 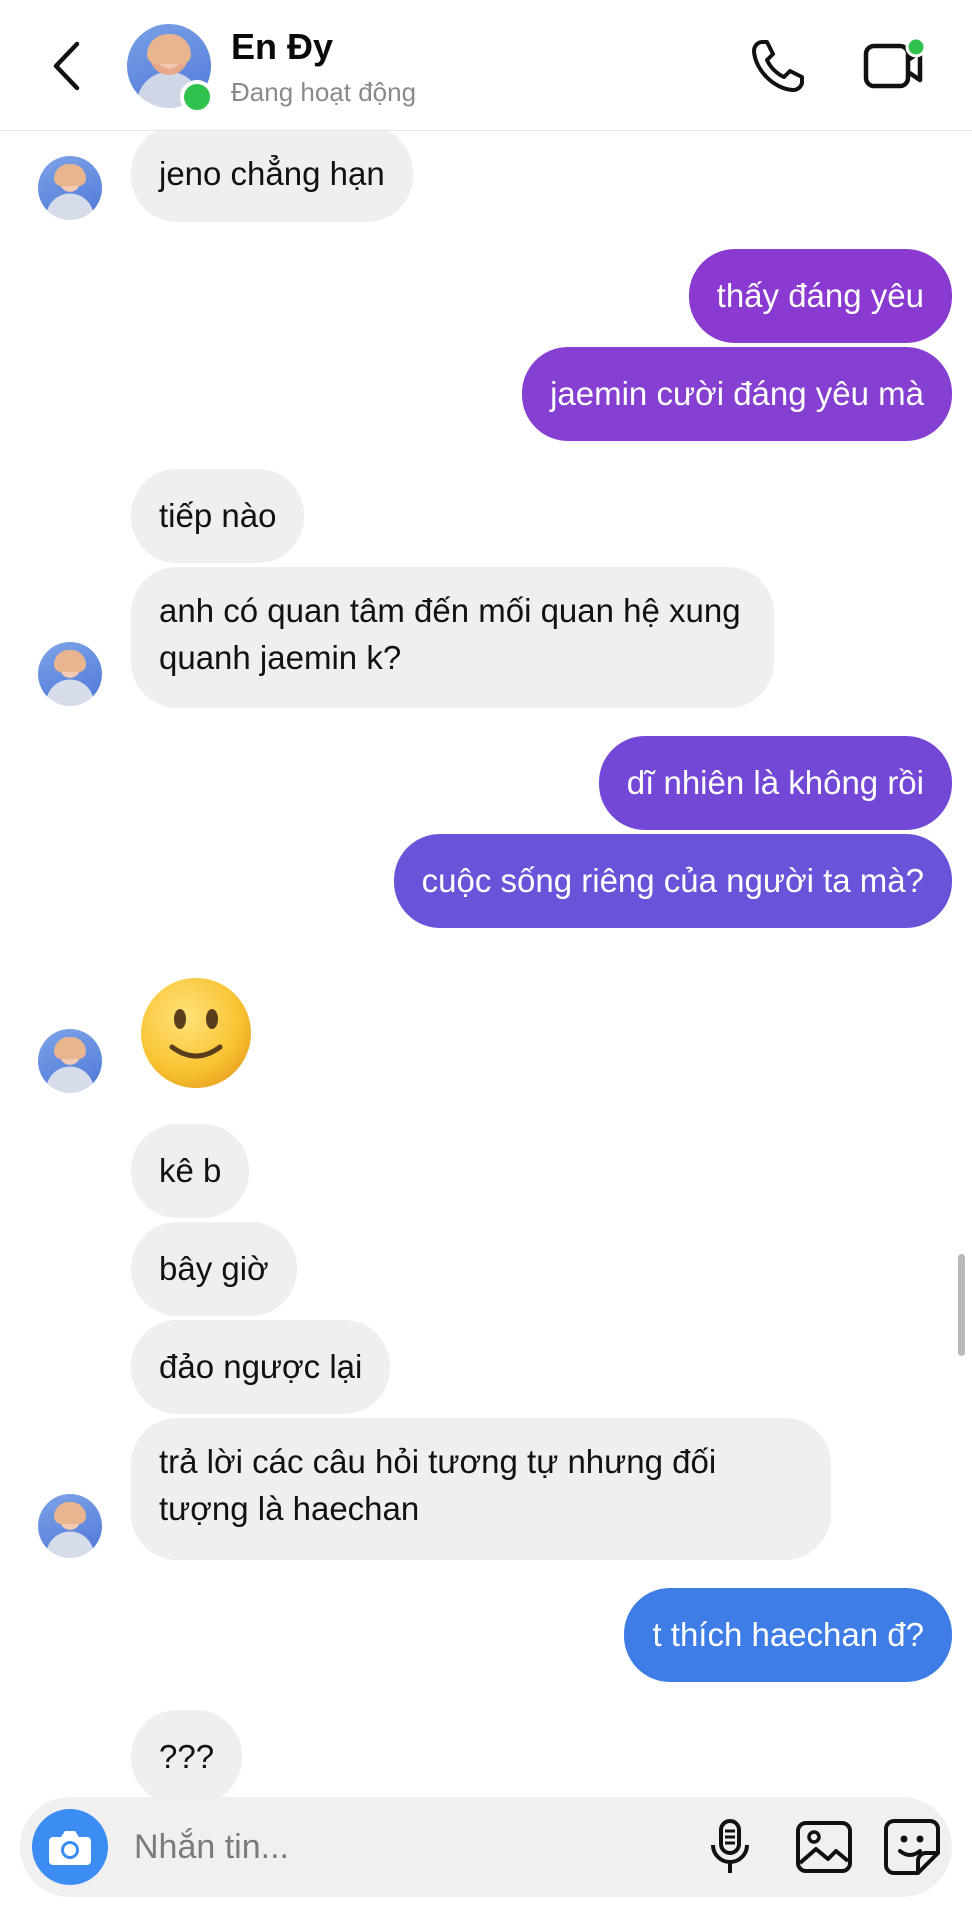 I want to click on gallery-button, so click(x=824, y=1847).